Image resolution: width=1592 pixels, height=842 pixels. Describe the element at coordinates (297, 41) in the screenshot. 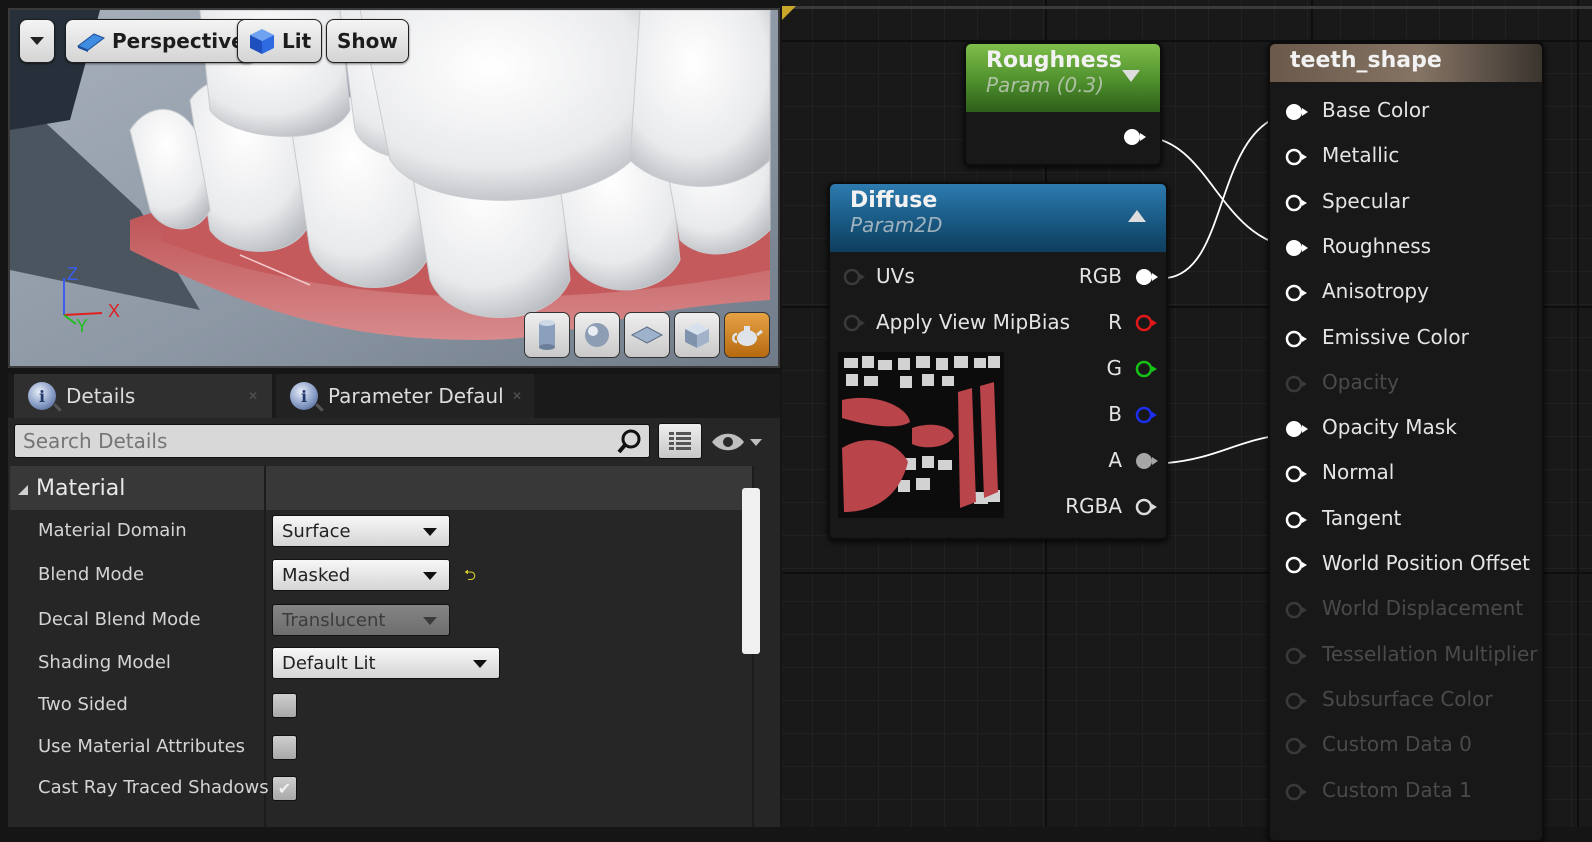

I see `lit-label: Lit` at that location.